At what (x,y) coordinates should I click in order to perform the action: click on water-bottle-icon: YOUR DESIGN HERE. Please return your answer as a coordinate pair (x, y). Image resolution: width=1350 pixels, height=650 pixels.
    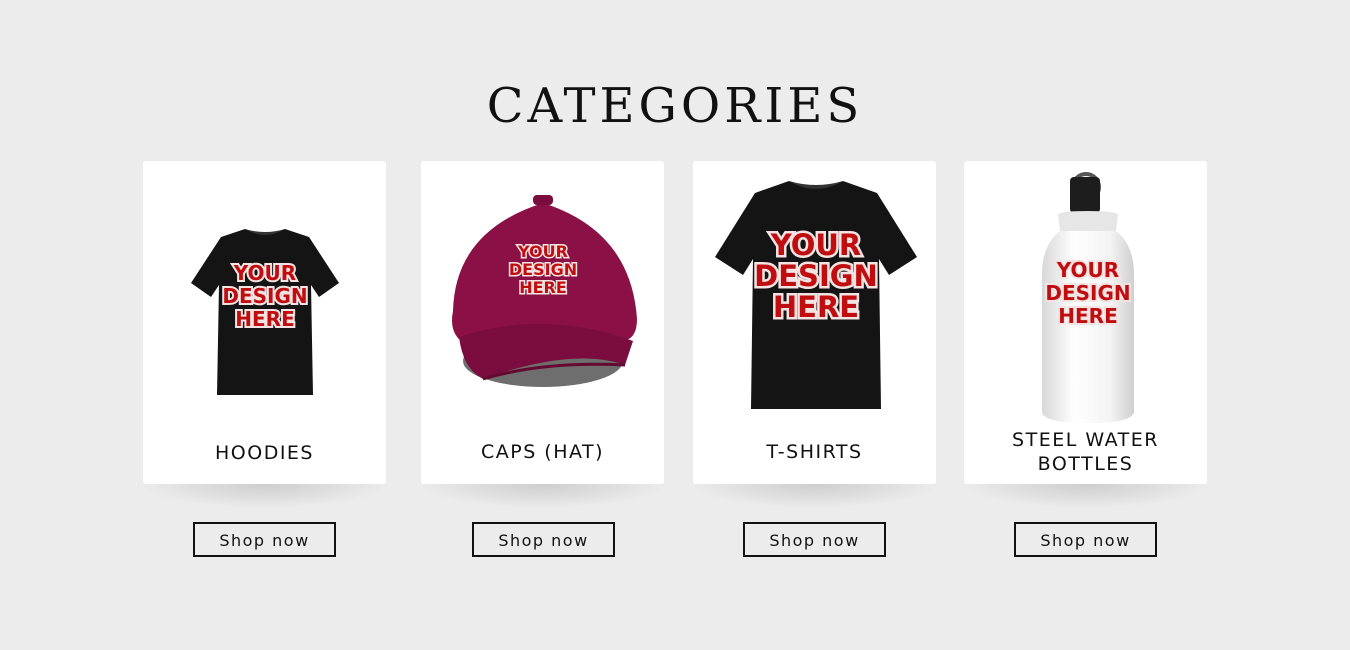
    Looking at the image, I should click on (1088, 297).